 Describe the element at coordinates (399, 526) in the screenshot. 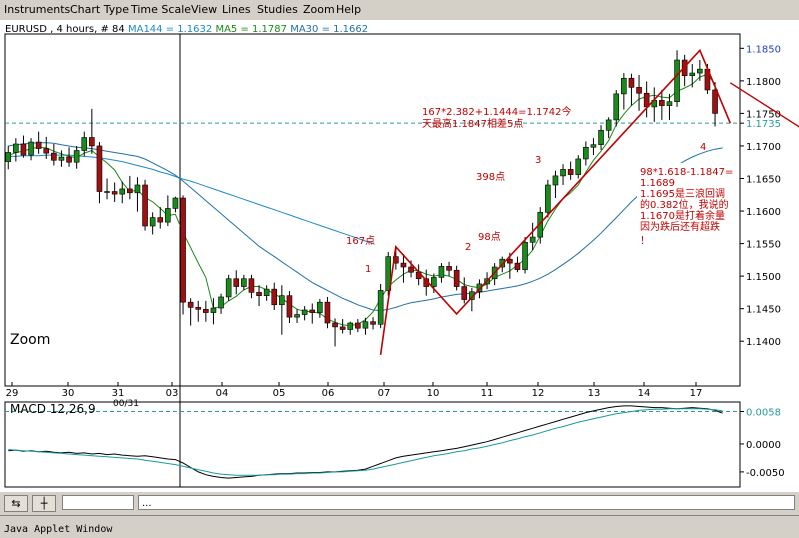

I see `status-bar: Java Applet Window` at that location.